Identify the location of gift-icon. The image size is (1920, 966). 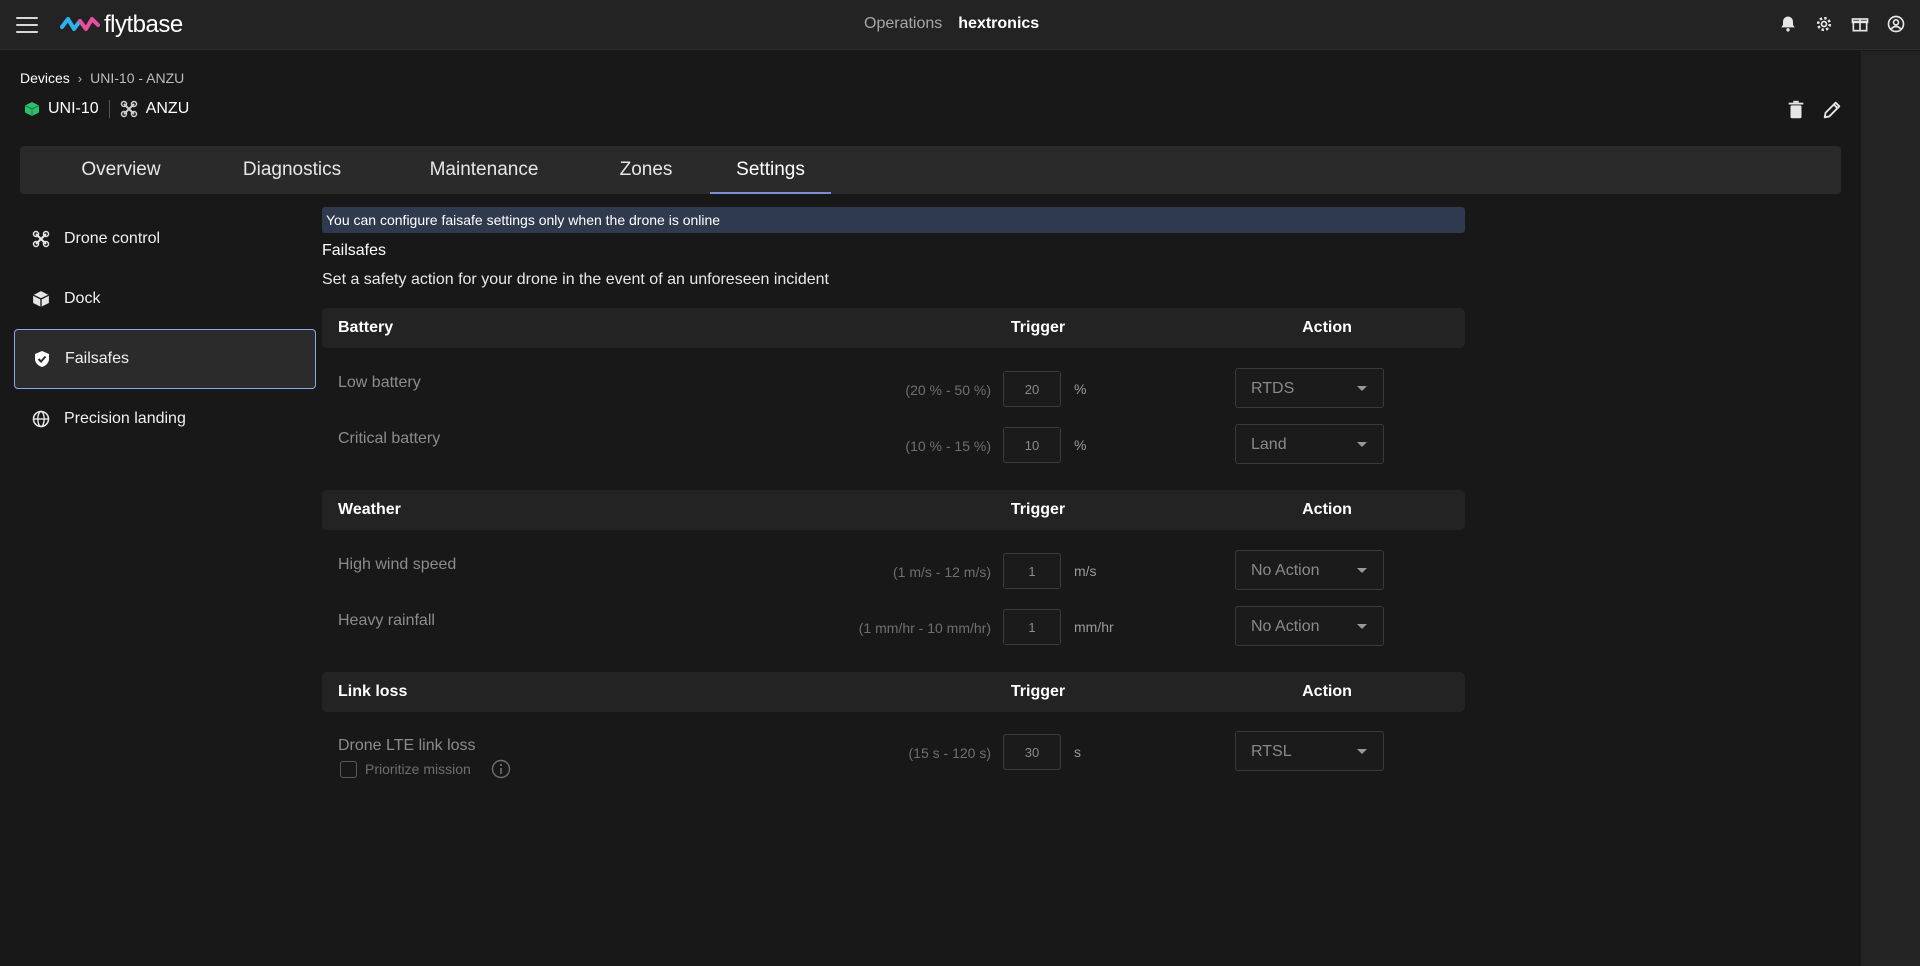
(1860, 24).